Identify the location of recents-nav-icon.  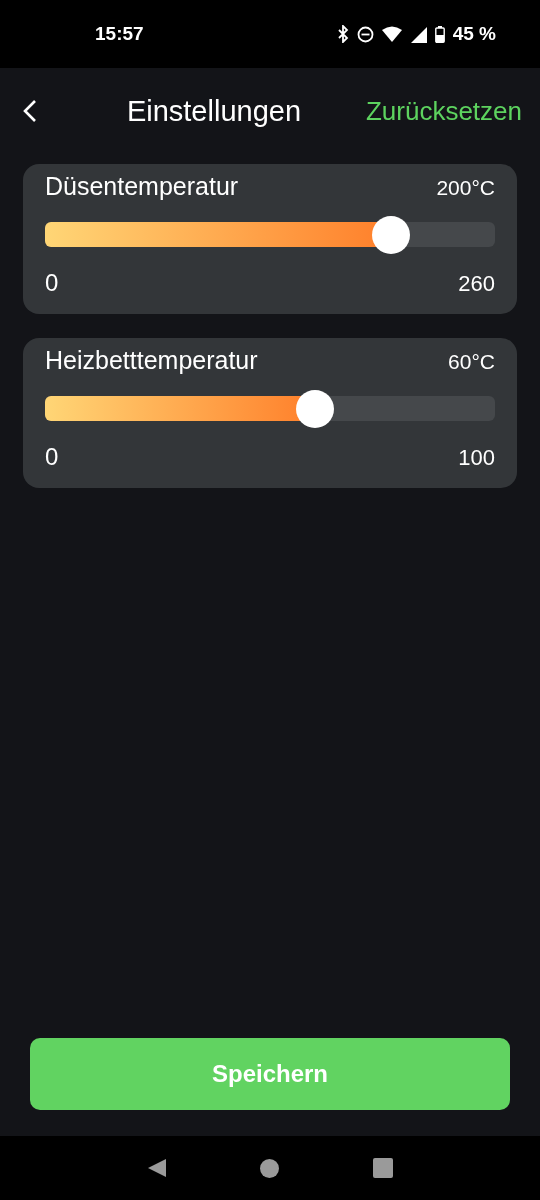
(383, 1168).